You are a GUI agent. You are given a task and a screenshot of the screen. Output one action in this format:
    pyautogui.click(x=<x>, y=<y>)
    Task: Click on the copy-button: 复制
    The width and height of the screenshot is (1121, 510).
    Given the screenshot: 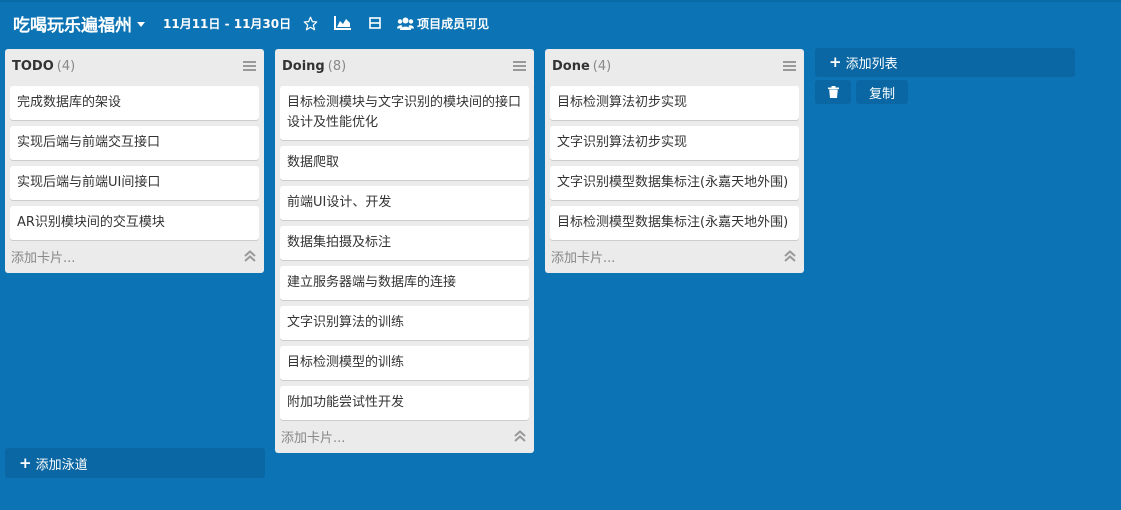 What is the action you would take?
    pyautogui.click(x=882, y=92)
    